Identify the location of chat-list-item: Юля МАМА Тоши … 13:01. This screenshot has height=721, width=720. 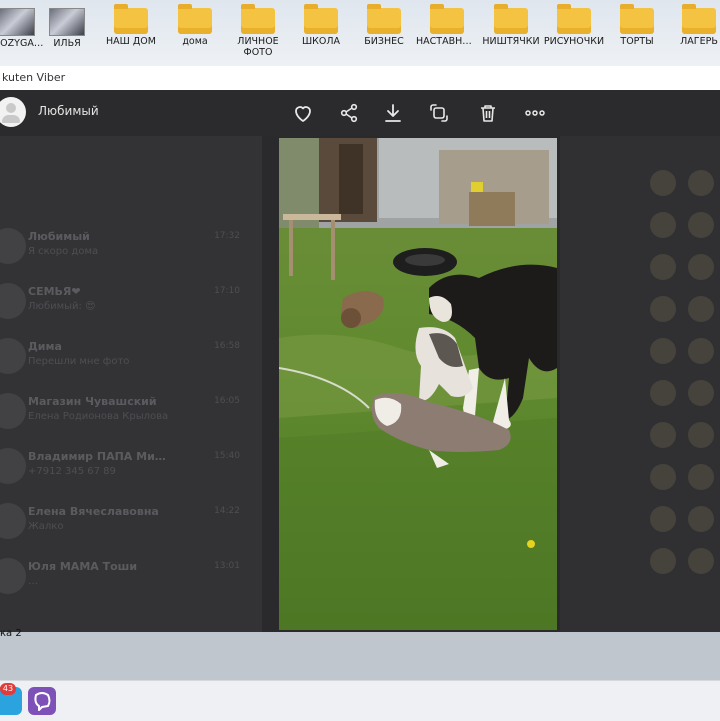
(125, 578).